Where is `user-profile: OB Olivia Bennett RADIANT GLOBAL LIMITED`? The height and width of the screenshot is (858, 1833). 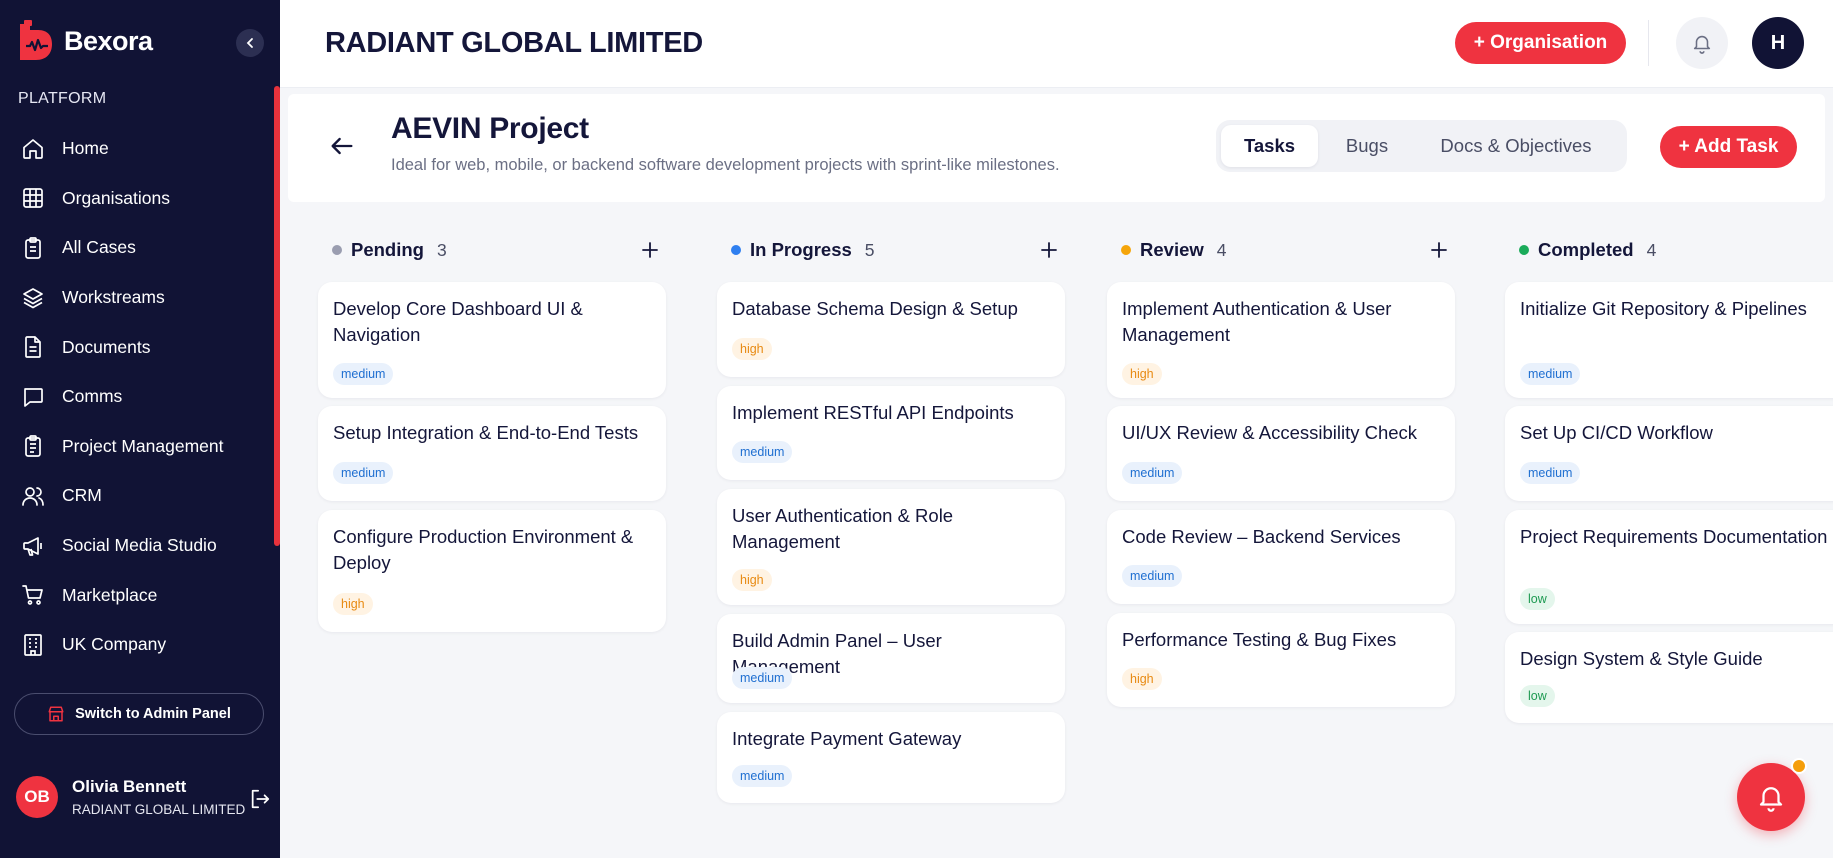
user-profile: OB Olivia Bennett RADIANT GLOBAL LIMITED is located at coordinates (130, 797).